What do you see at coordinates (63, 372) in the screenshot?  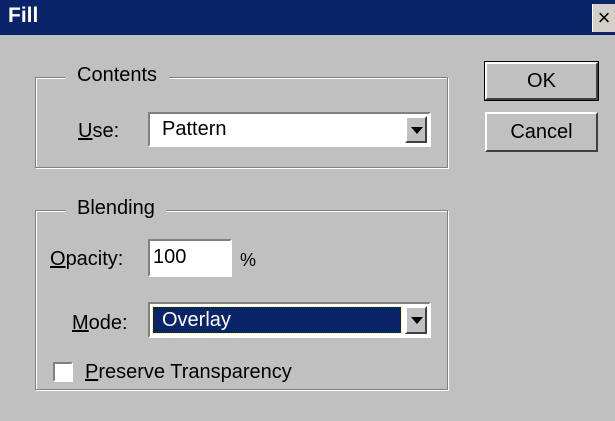 I see `preserve-transparency-checkbox` at bounding box center [63, 372].